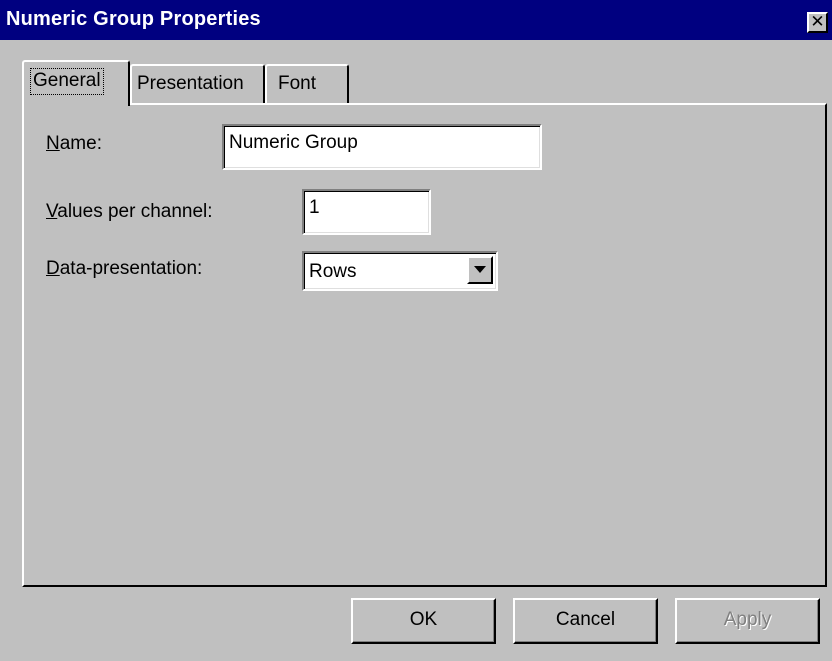 The width and height of the screenshot is (832, 661). I want to click on name-label-text: ame:, so click(80, 143).